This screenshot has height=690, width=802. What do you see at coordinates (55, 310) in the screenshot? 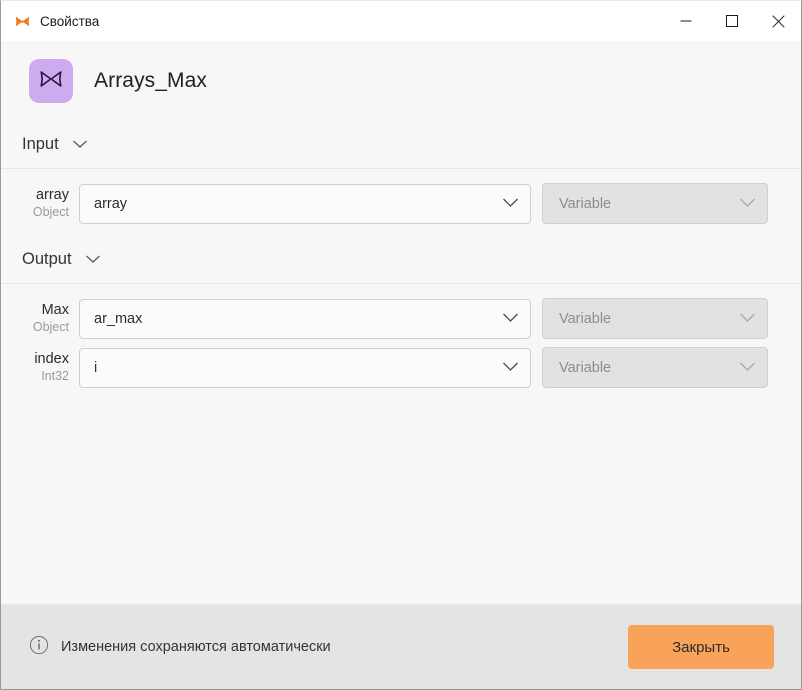
I see `field-name: Max` at bounding box center [55, 310].